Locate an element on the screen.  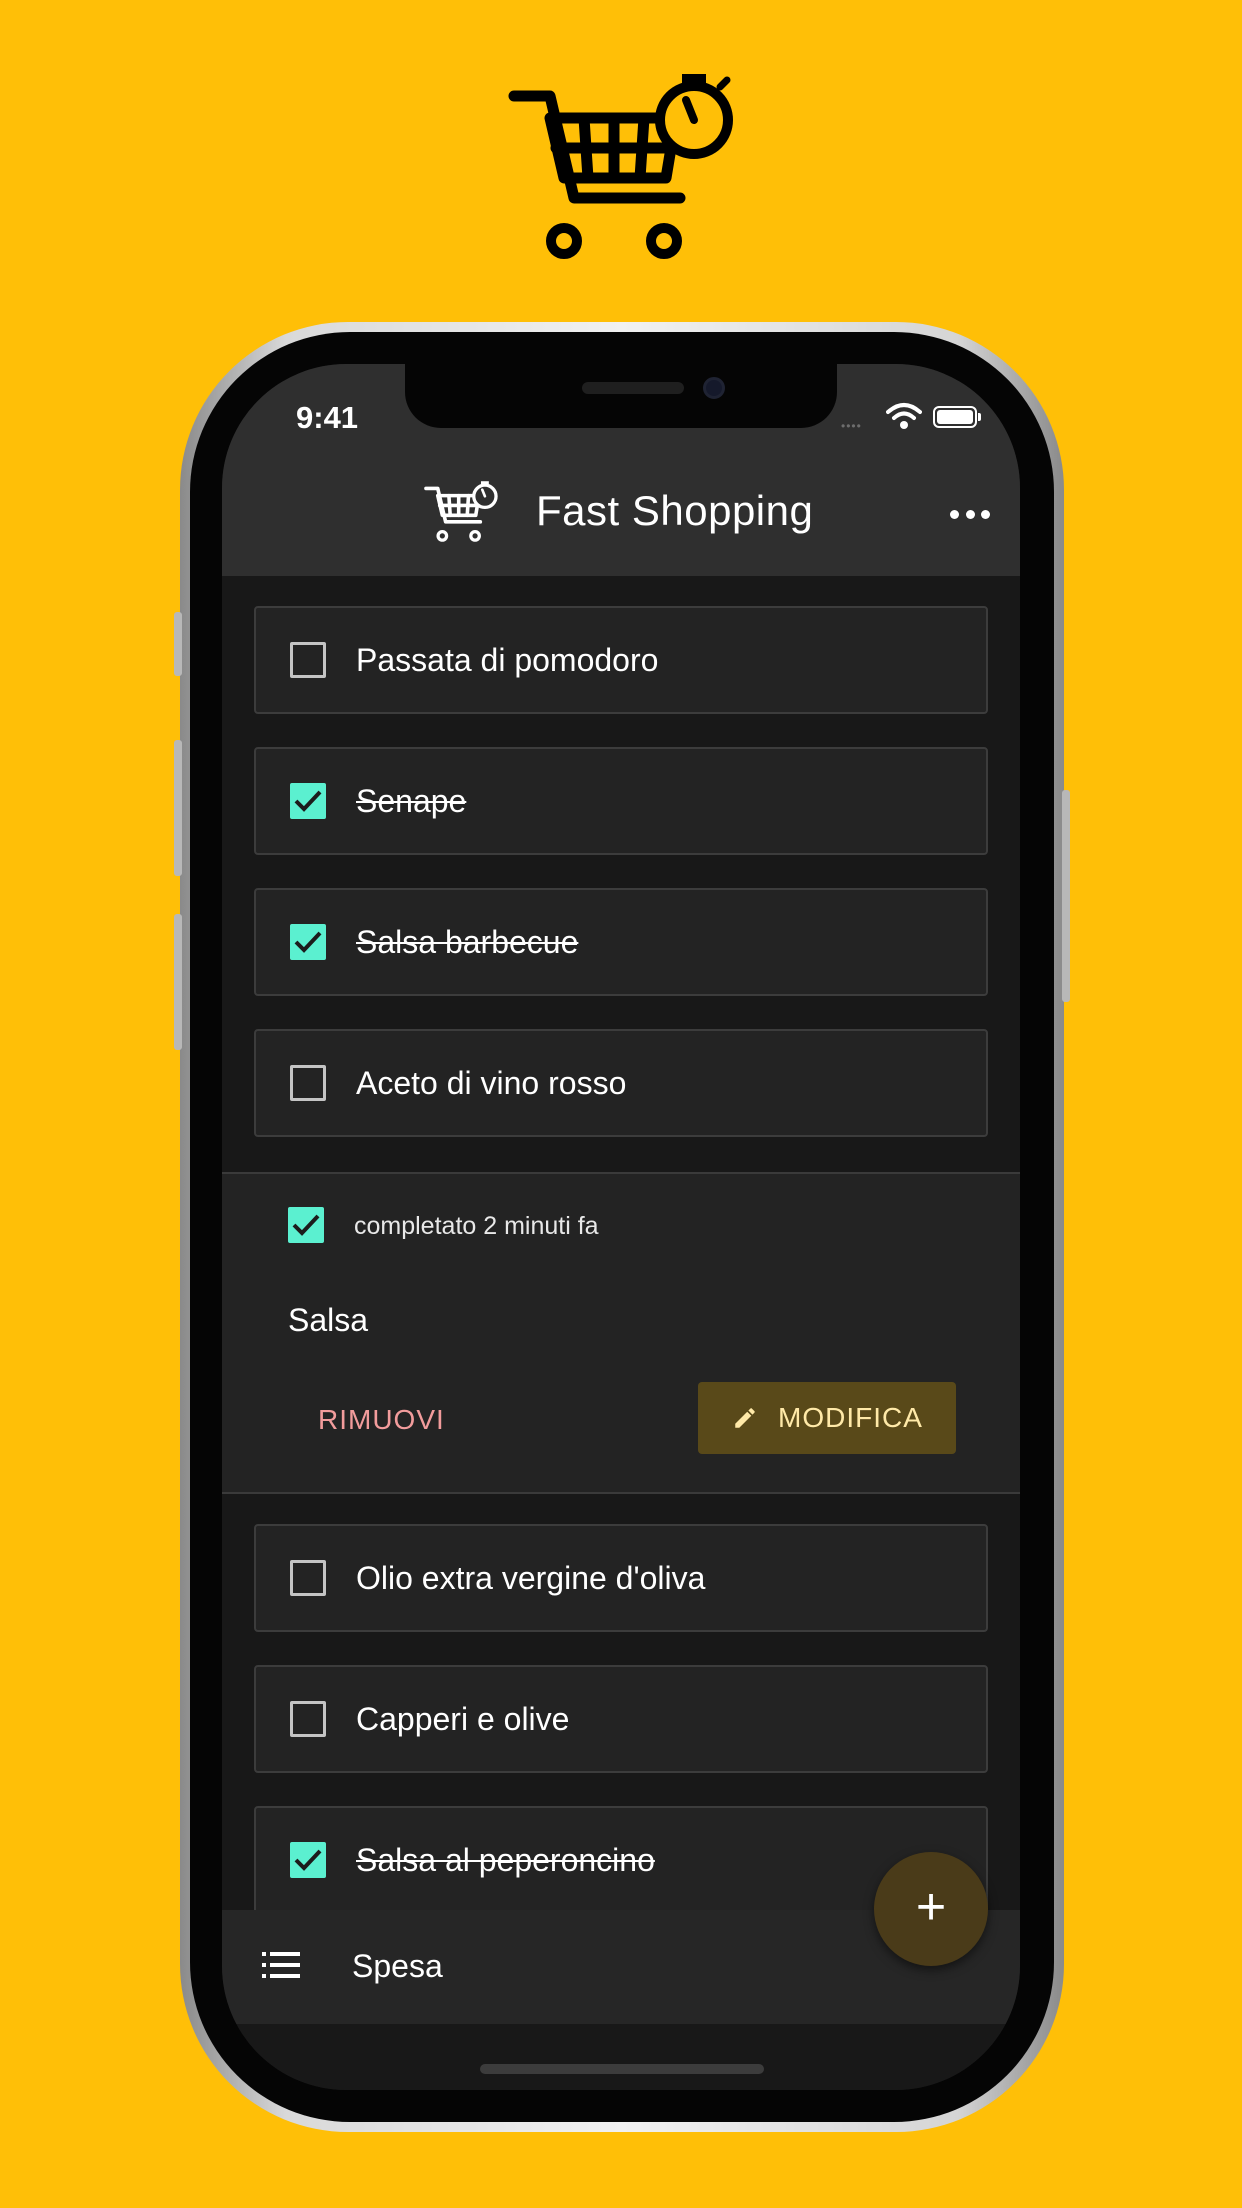
item-label: Salsa al peperoncino is located at coordinates (505, 1860).